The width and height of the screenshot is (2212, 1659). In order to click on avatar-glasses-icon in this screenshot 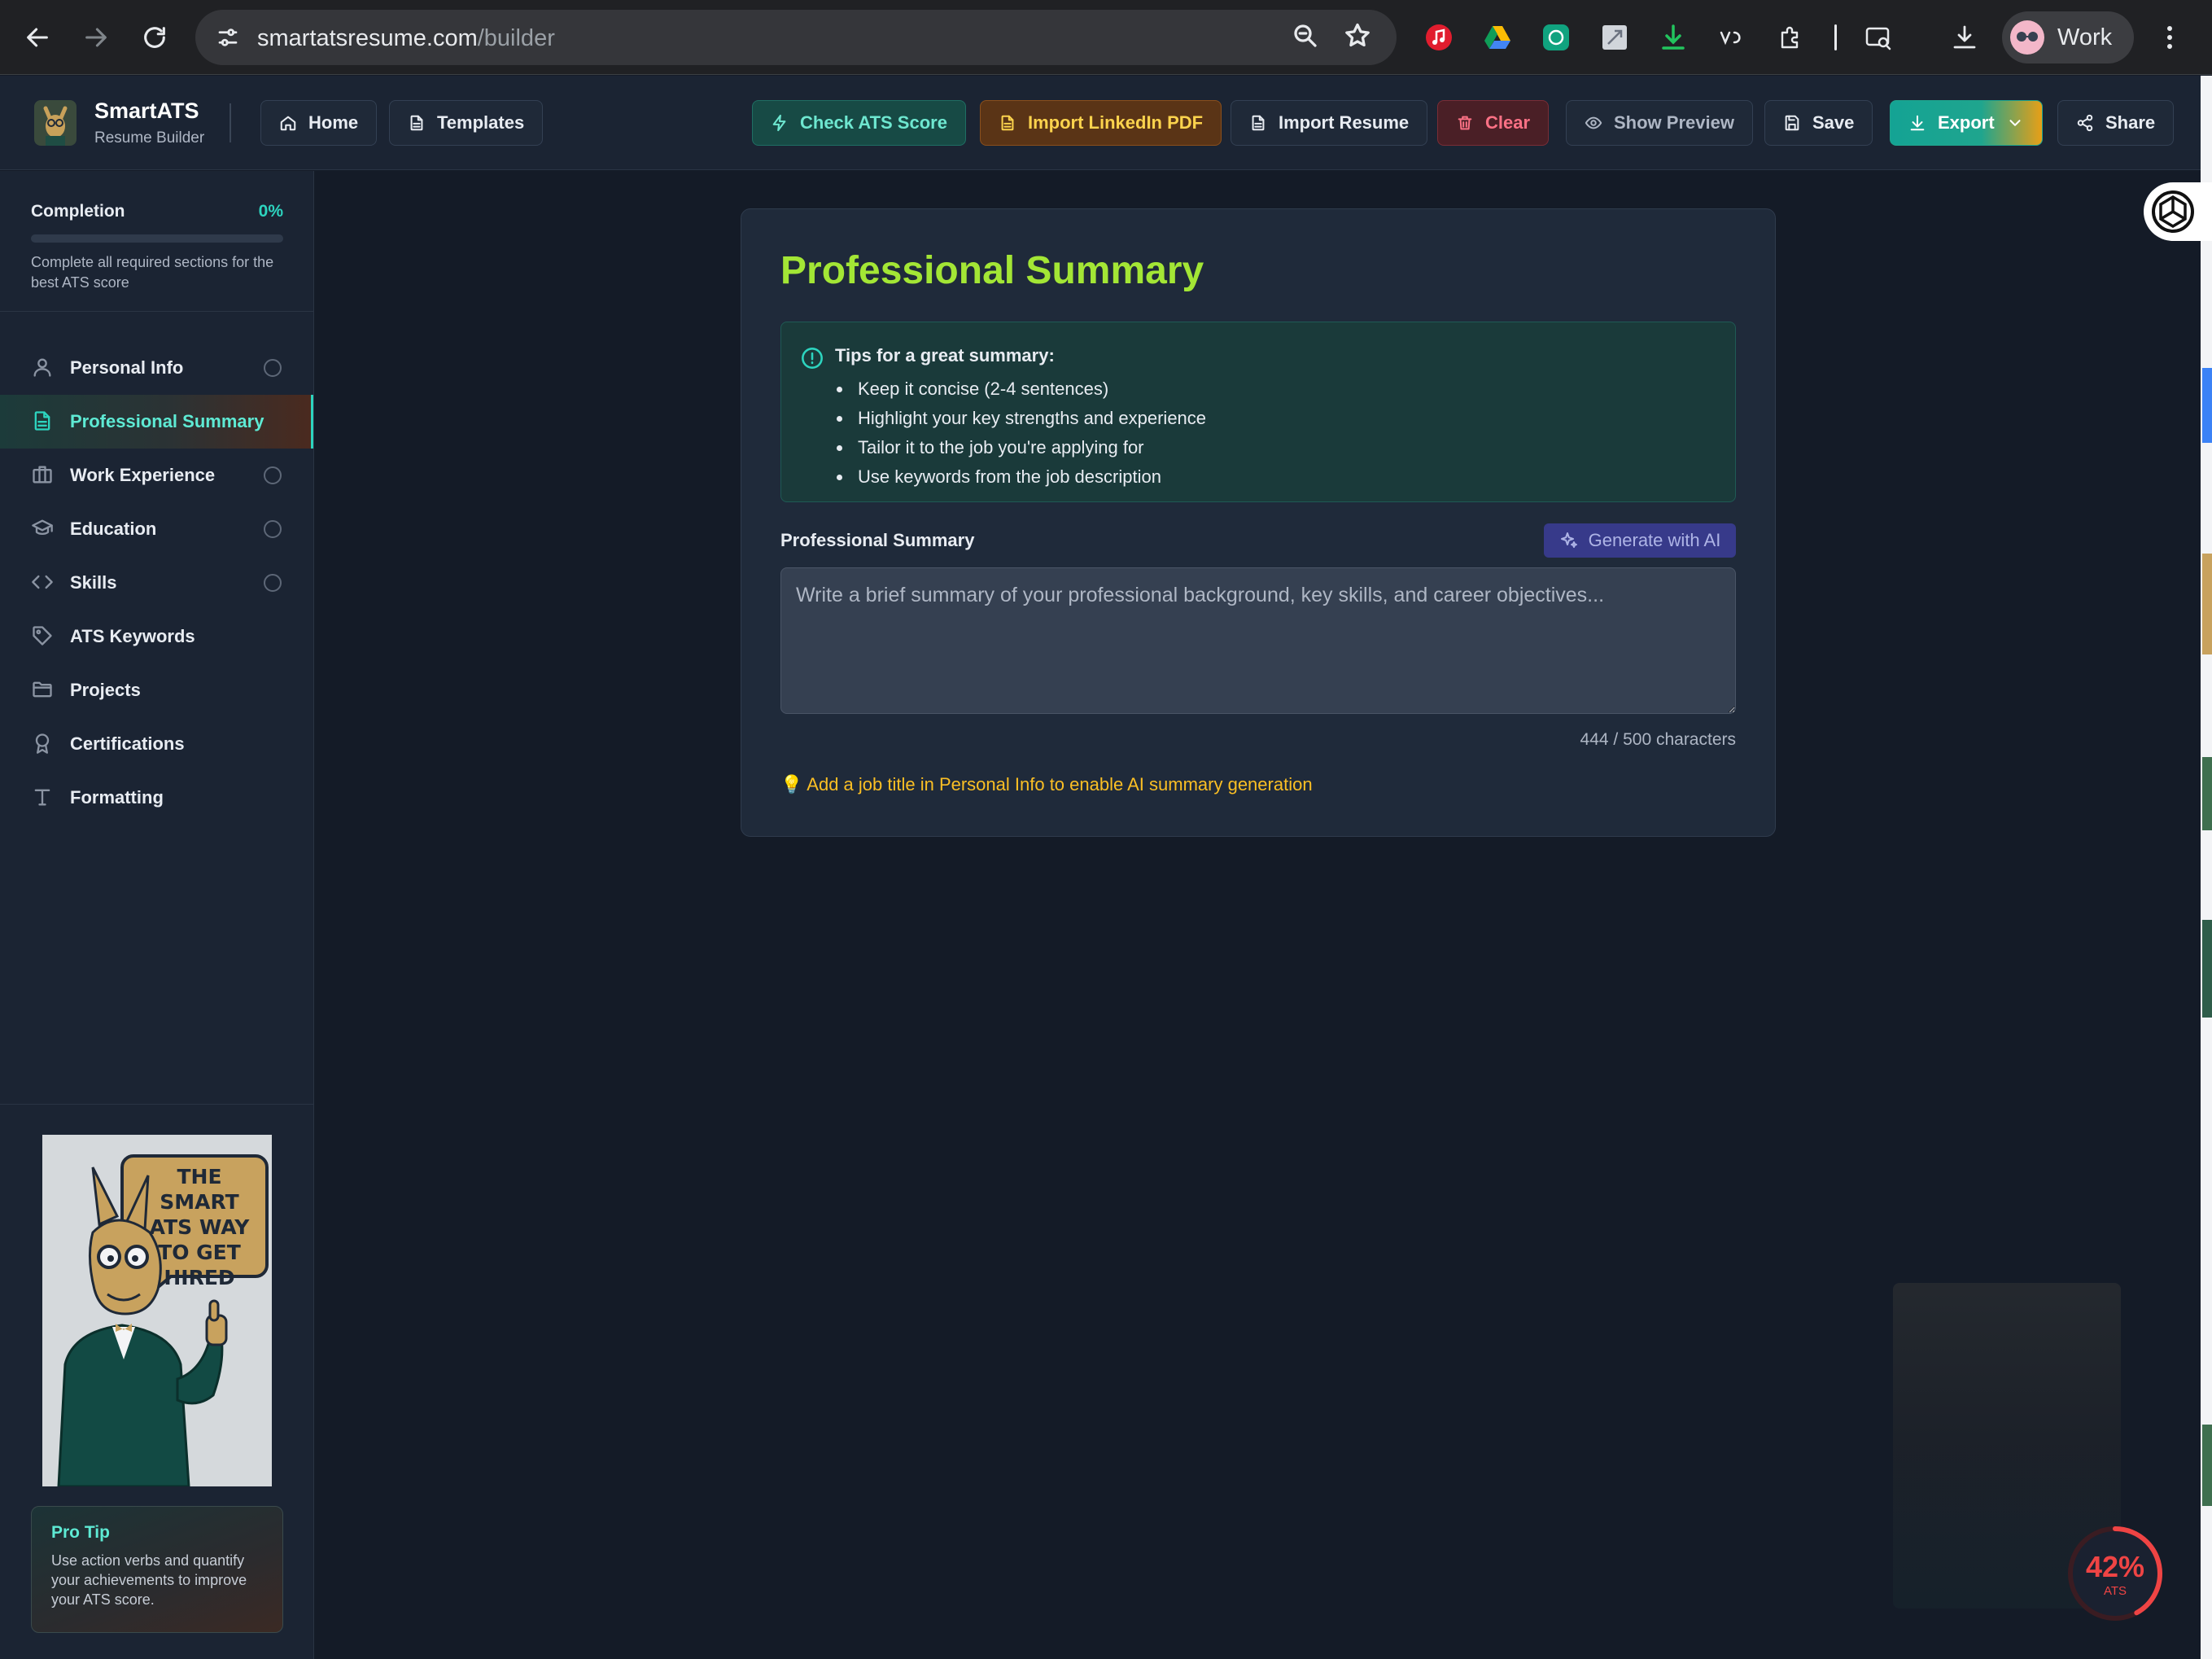, I will do `click(2027, 37)`.